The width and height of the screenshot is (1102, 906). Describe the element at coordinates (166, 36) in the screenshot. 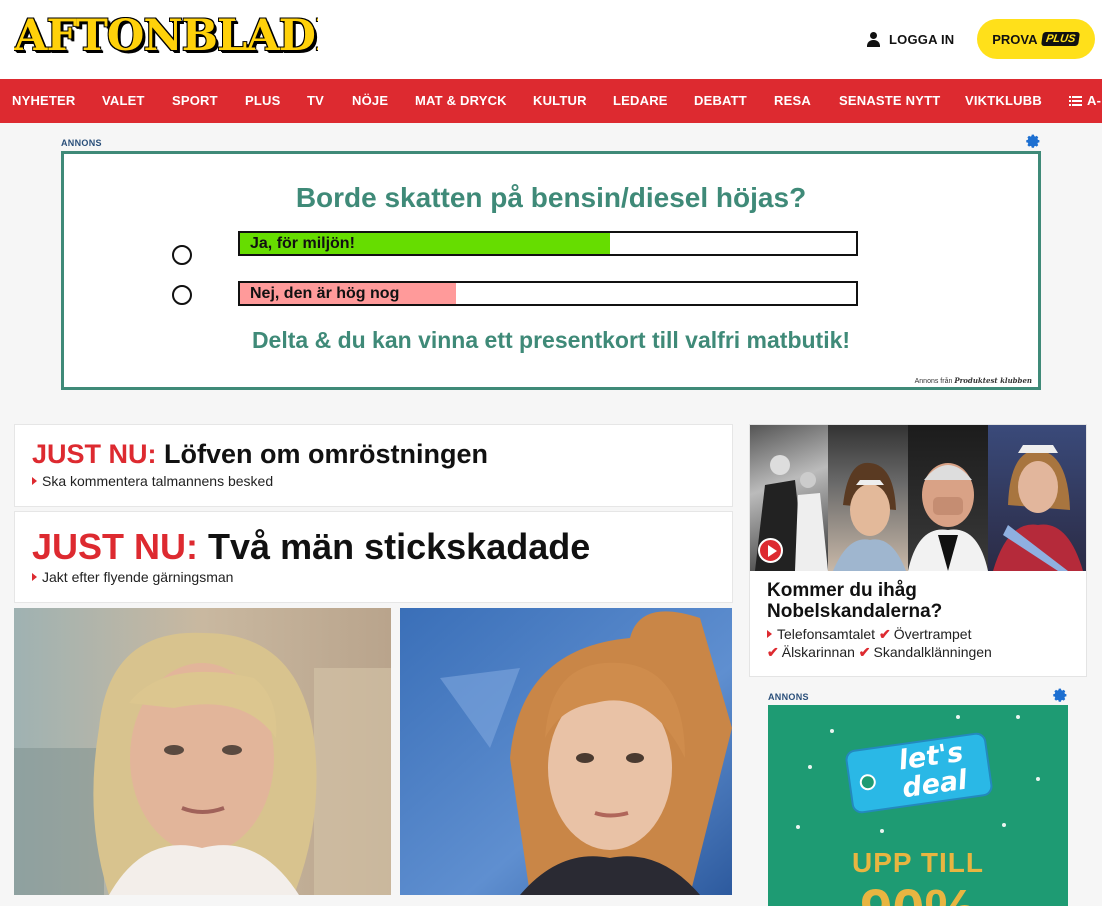

I see `aftonbladet-logo: AFTONBLADET` at that location.